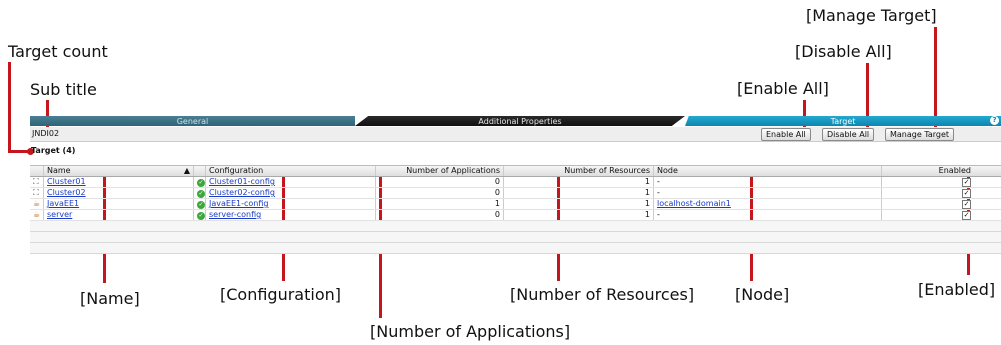 The height and width of the screenshot is (345, 1001). I want to click on target-name-link: Cluster01, so click(66, 181).